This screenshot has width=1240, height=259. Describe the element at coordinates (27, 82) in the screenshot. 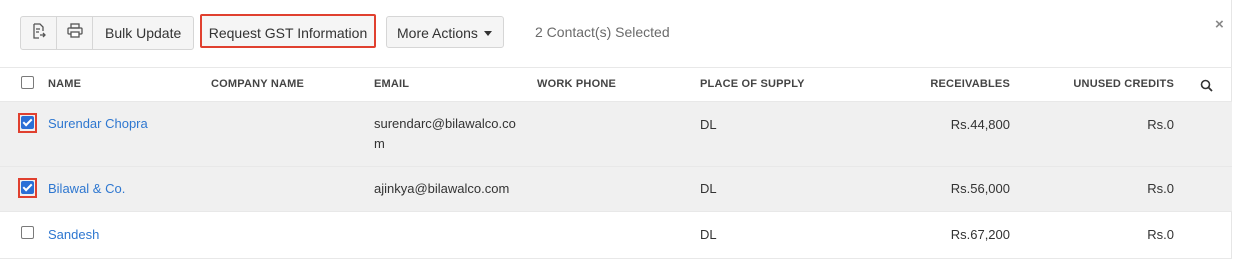

I see `select-all-checkbox` at that location.